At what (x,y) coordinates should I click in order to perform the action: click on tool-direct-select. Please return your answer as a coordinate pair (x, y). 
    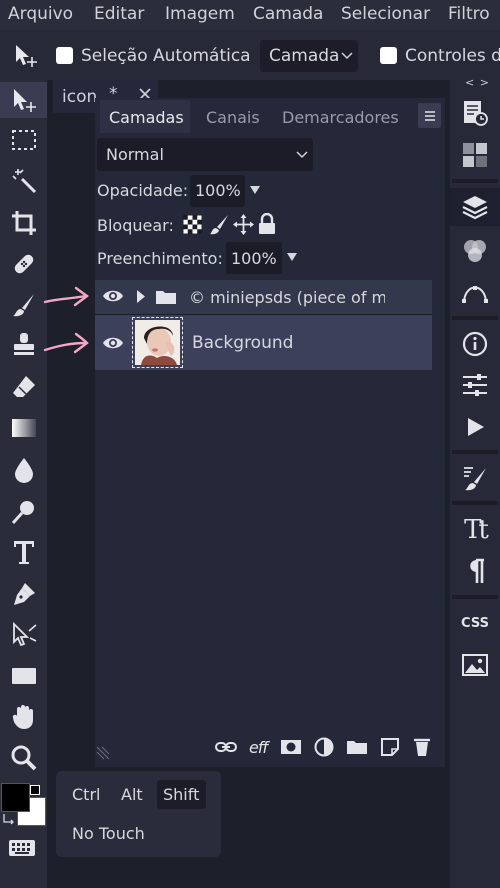
    Looking at the image, I should click on (23, 635).